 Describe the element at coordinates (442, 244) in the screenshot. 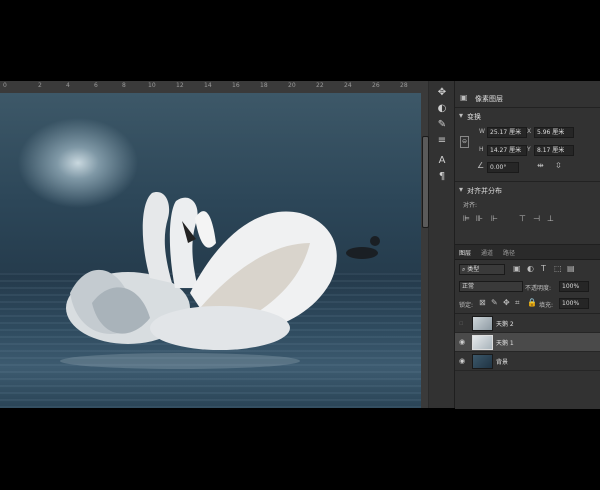

I see `panel-tool-strip: ✥ ◐ ✎ ≡ A ¶` at that location.